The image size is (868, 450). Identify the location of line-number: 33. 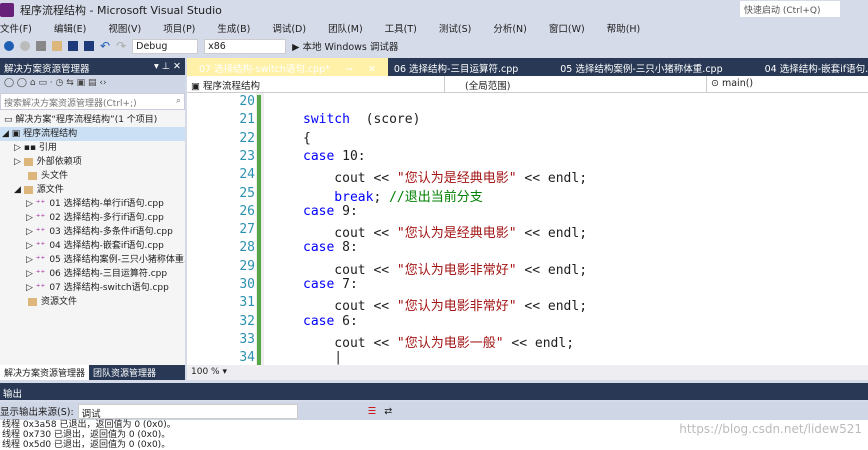
(247, 339).